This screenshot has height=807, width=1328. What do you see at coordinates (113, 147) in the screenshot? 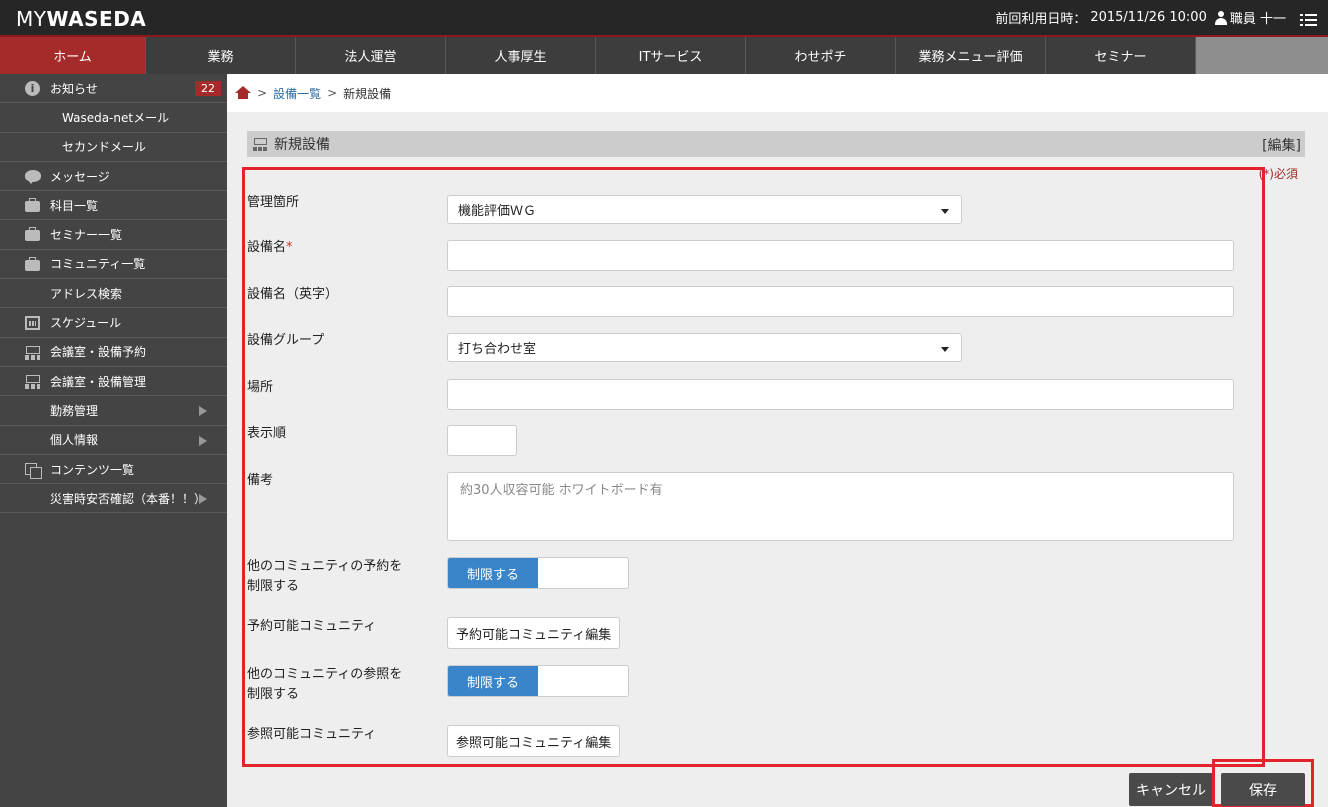
I see `sidebar-item-second-mail: セカンドメール` at bounding box center [113, 147].